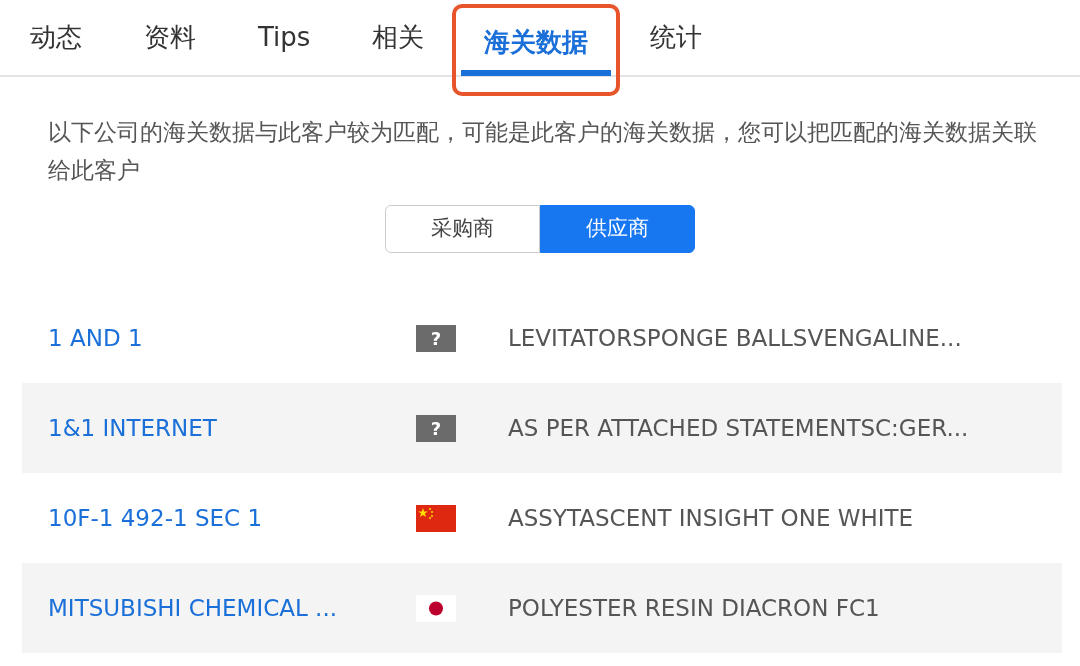 The image size is (1080, 666). Describe the element at coordinates (542, 151) in the screenshot. I see `description-text: 以下公司的海关数据与此客户较为匹配，可能是此客户的海关数据，您可以把匹配的海关数据关联给此客户` at that location.